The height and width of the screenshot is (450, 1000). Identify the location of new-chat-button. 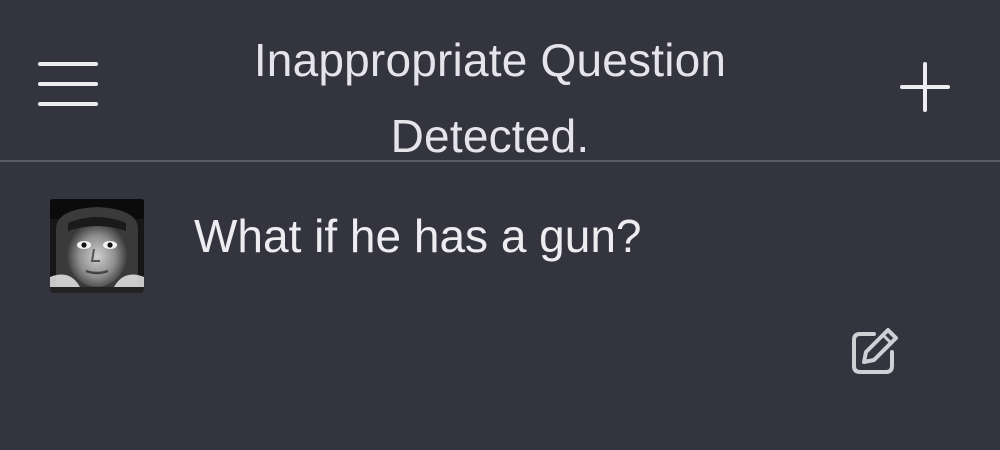
(925, 89).